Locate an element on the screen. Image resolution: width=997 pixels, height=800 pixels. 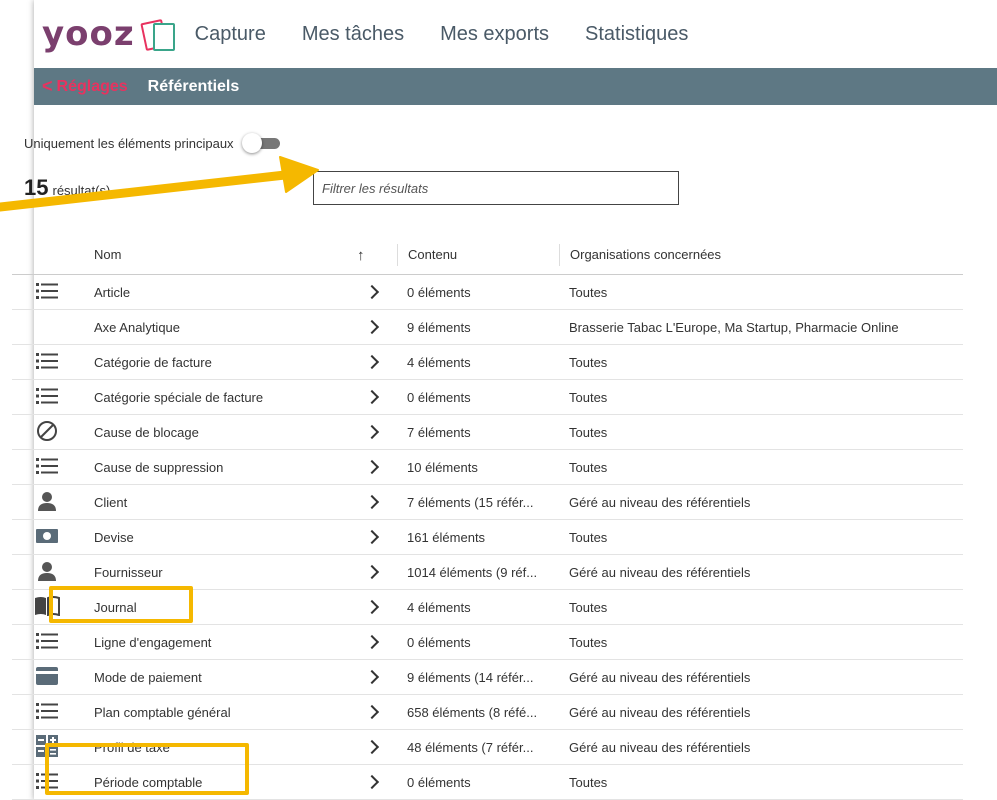
row-content: 9 éléments is located at coordinates (478, 327).